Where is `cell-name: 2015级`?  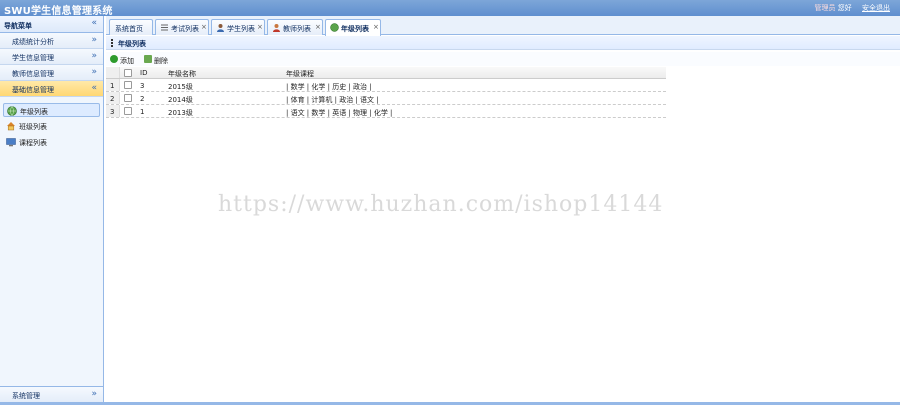
cell-name: 2015级 is located at coordinates (180, 87).